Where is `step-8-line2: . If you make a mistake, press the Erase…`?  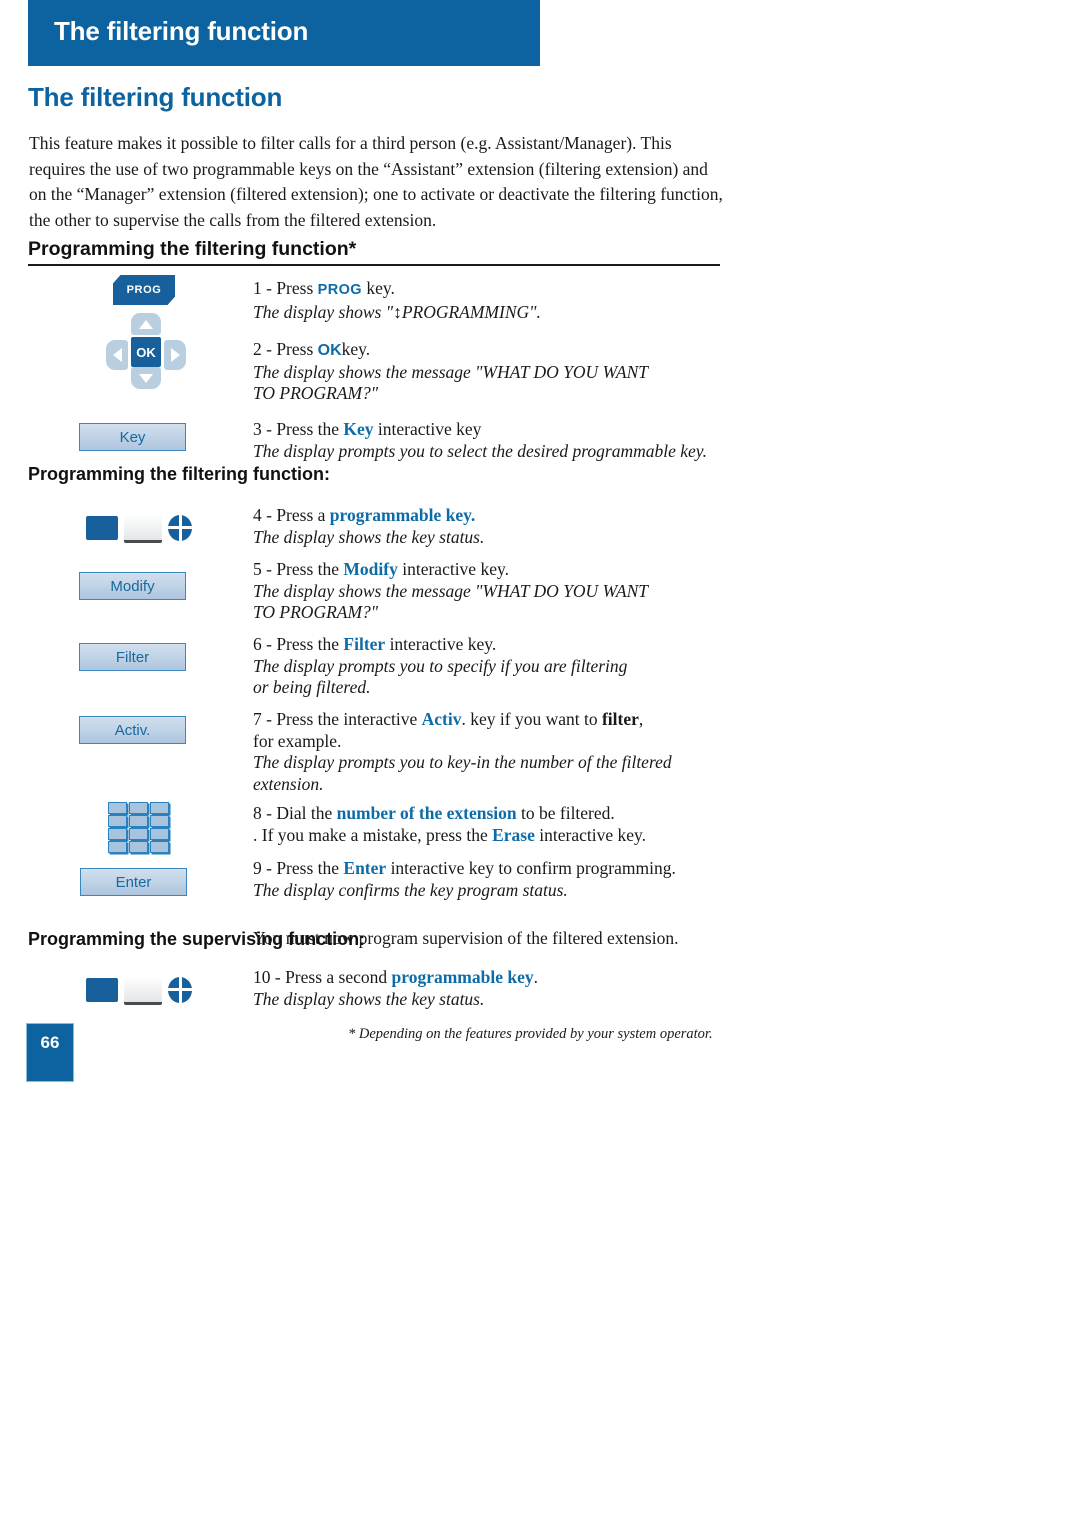
step-8-line2: . If you make a mistake, press the Erase… is located at coordinates (493, 836).